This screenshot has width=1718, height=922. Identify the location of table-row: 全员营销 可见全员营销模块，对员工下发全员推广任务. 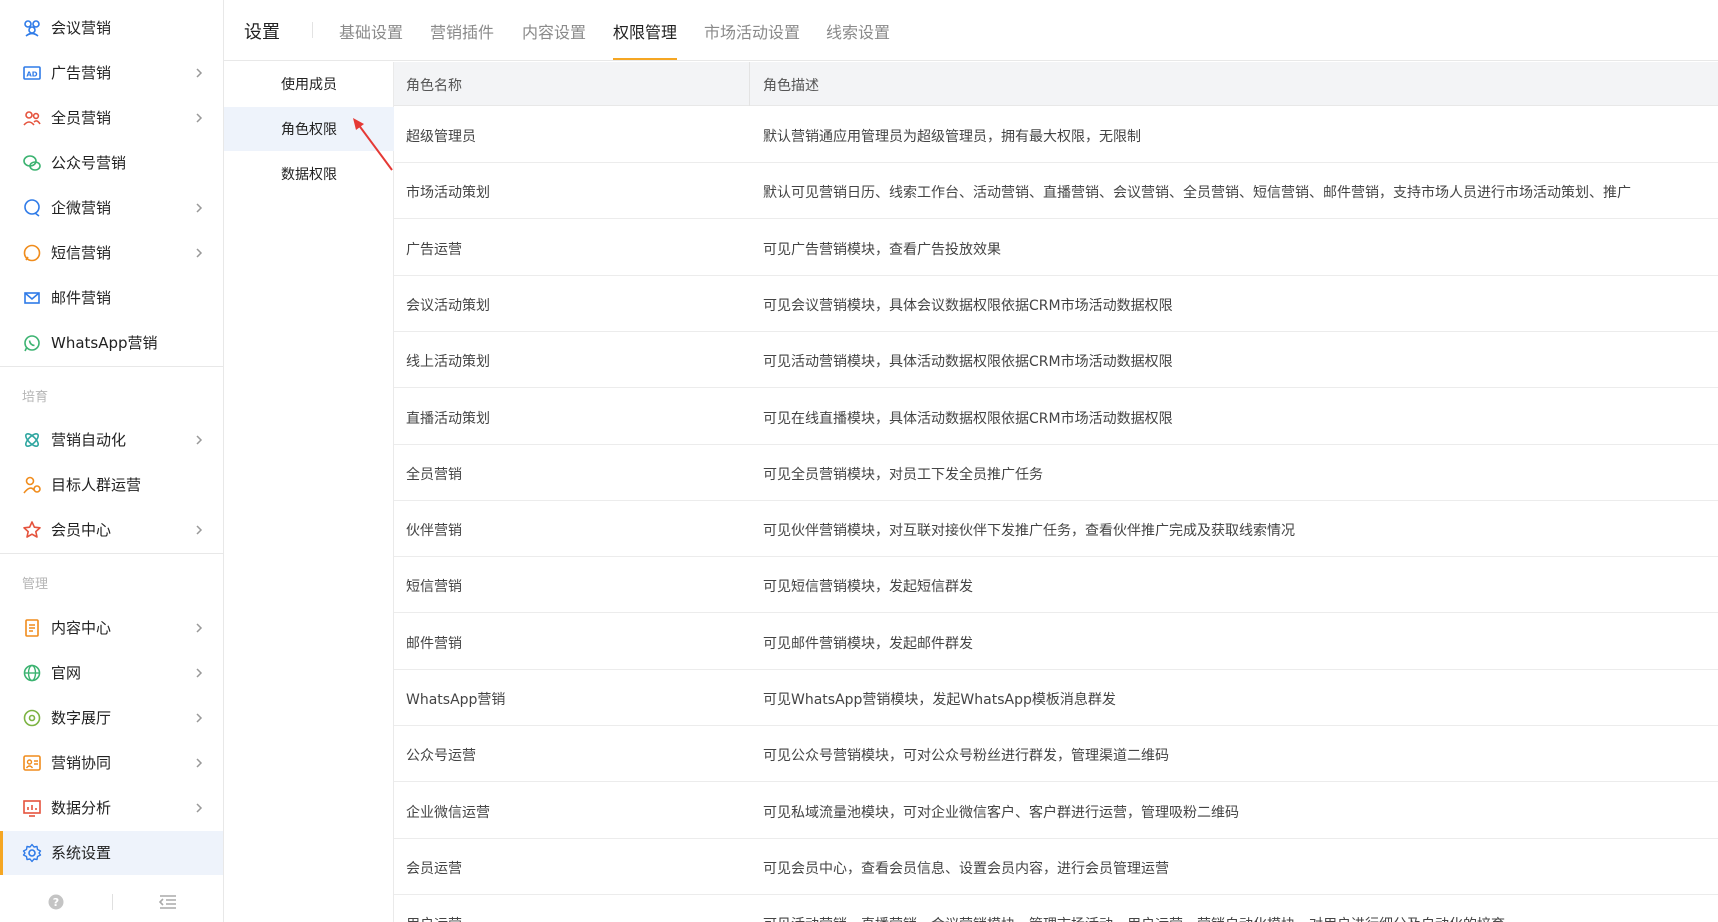
(1056, 473).